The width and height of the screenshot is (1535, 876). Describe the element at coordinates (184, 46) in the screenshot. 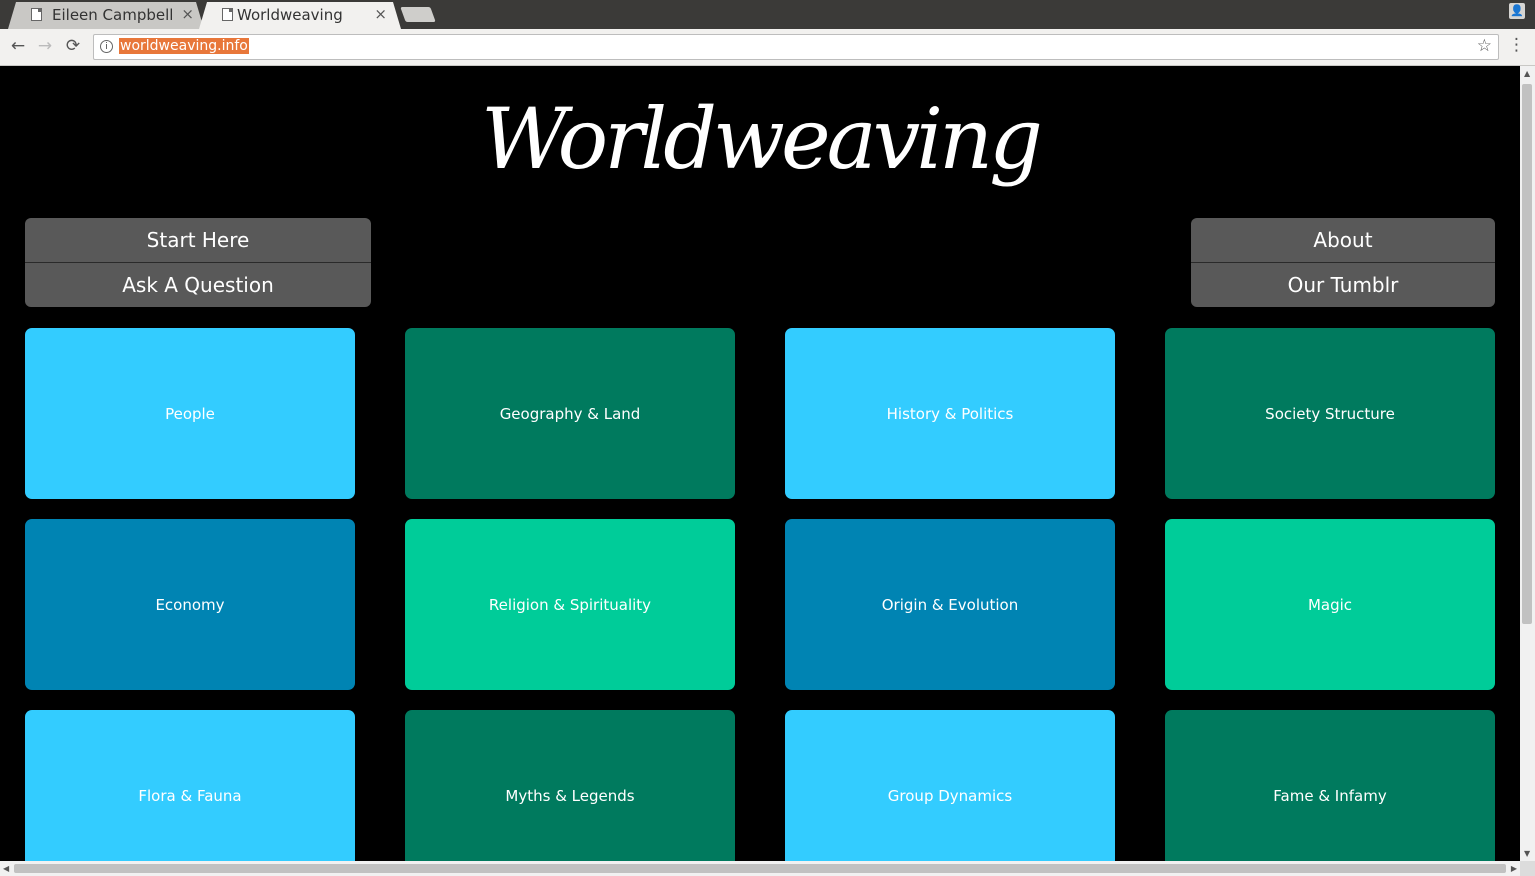

I see `url-text: worldweaving.info` at that location.